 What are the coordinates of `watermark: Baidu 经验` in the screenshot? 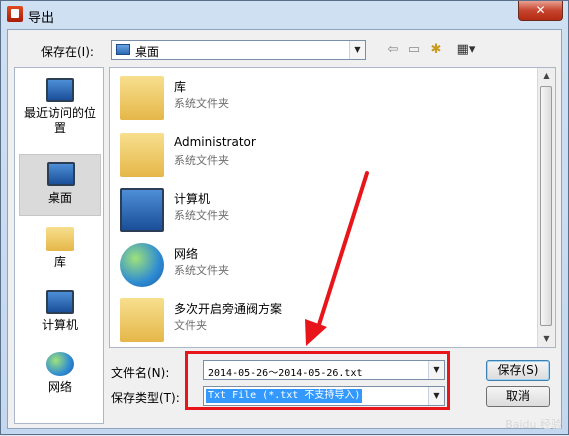 It's located at (533, 424).